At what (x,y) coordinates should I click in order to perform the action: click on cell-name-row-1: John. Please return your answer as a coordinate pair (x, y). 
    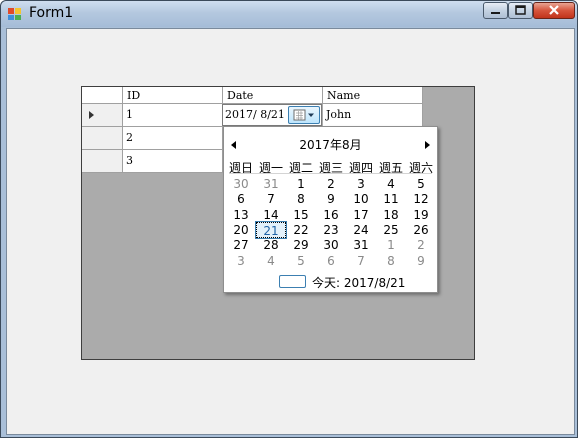
    Looking at the image, I should click on (373, 115).